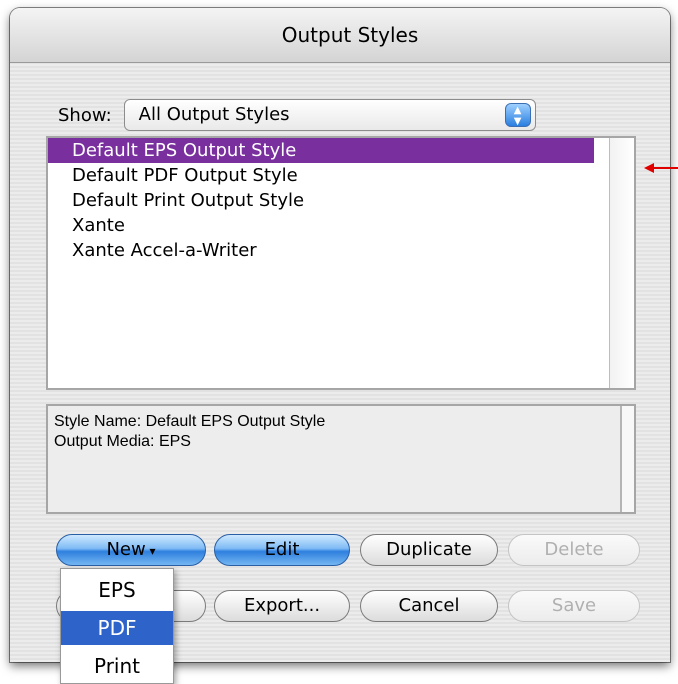 This screenshot has width=678, height=684. What do you see at coordinates (150, 551) in the screenshot?
I see `chevron-down-icon: ▾` at bounding box center [150, 551].